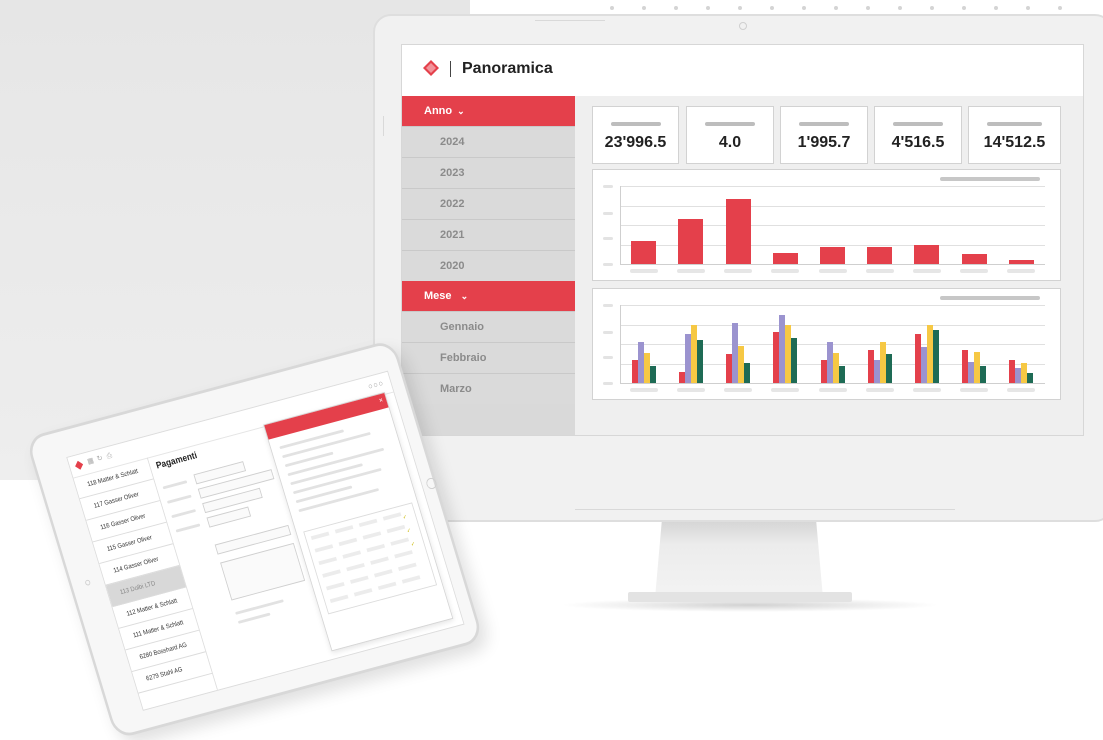 The width and height of the screenshot is (1103, 740). I want to click on kpi-card: 23'996.5, so click(635, 135).